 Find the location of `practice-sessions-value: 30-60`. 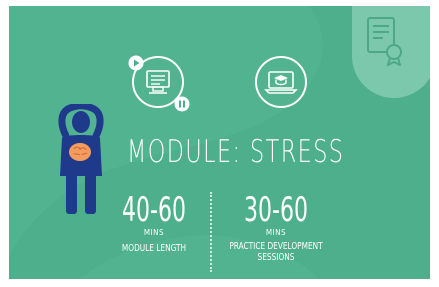

practice-sessions-value: 30-60 is located at coordinates (276, 210).